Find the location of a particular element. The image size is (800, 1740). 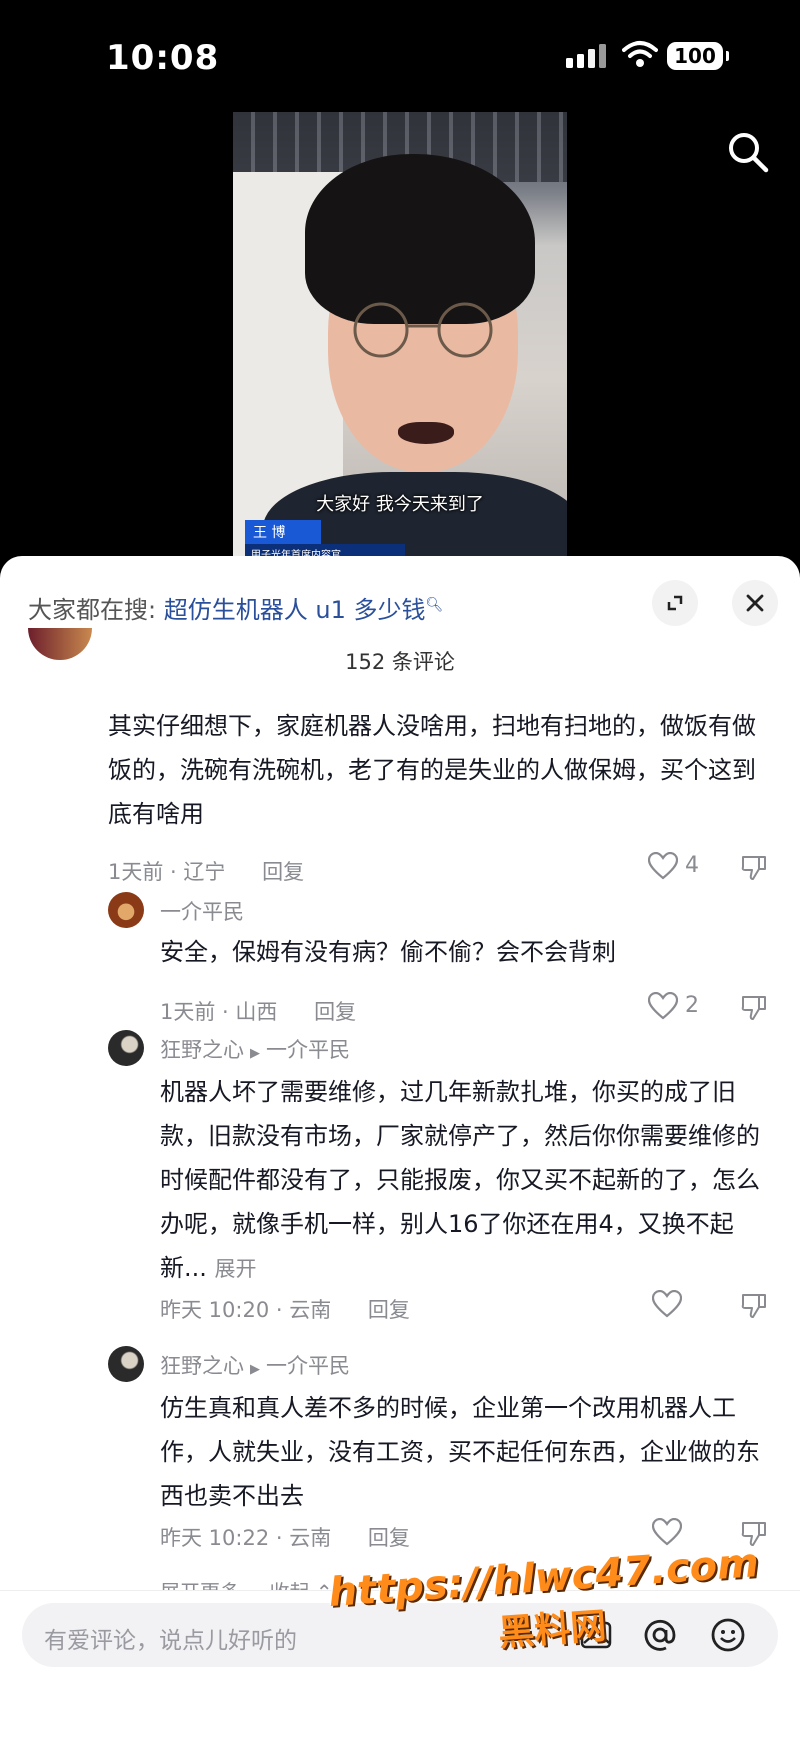

video-person-mouth is located at coordinates (426, 433).